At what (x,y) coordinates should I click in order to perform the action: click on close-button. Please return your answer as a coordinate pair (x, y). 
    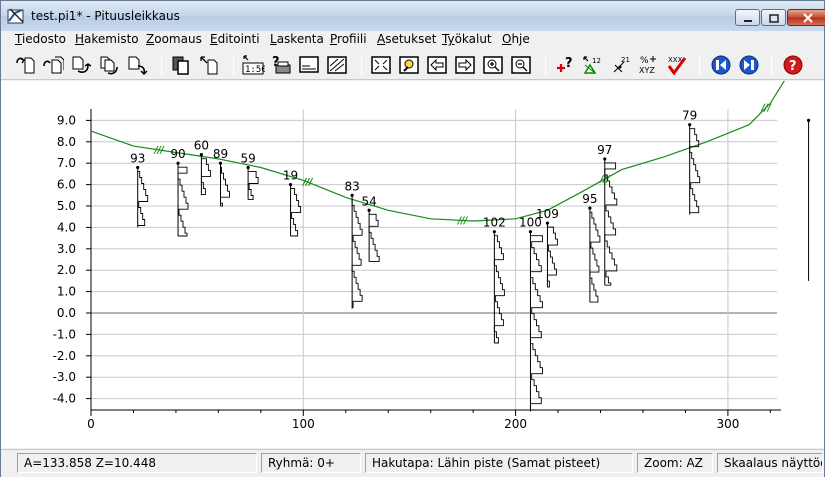
    Looking at the image, I should click on (806, 17).